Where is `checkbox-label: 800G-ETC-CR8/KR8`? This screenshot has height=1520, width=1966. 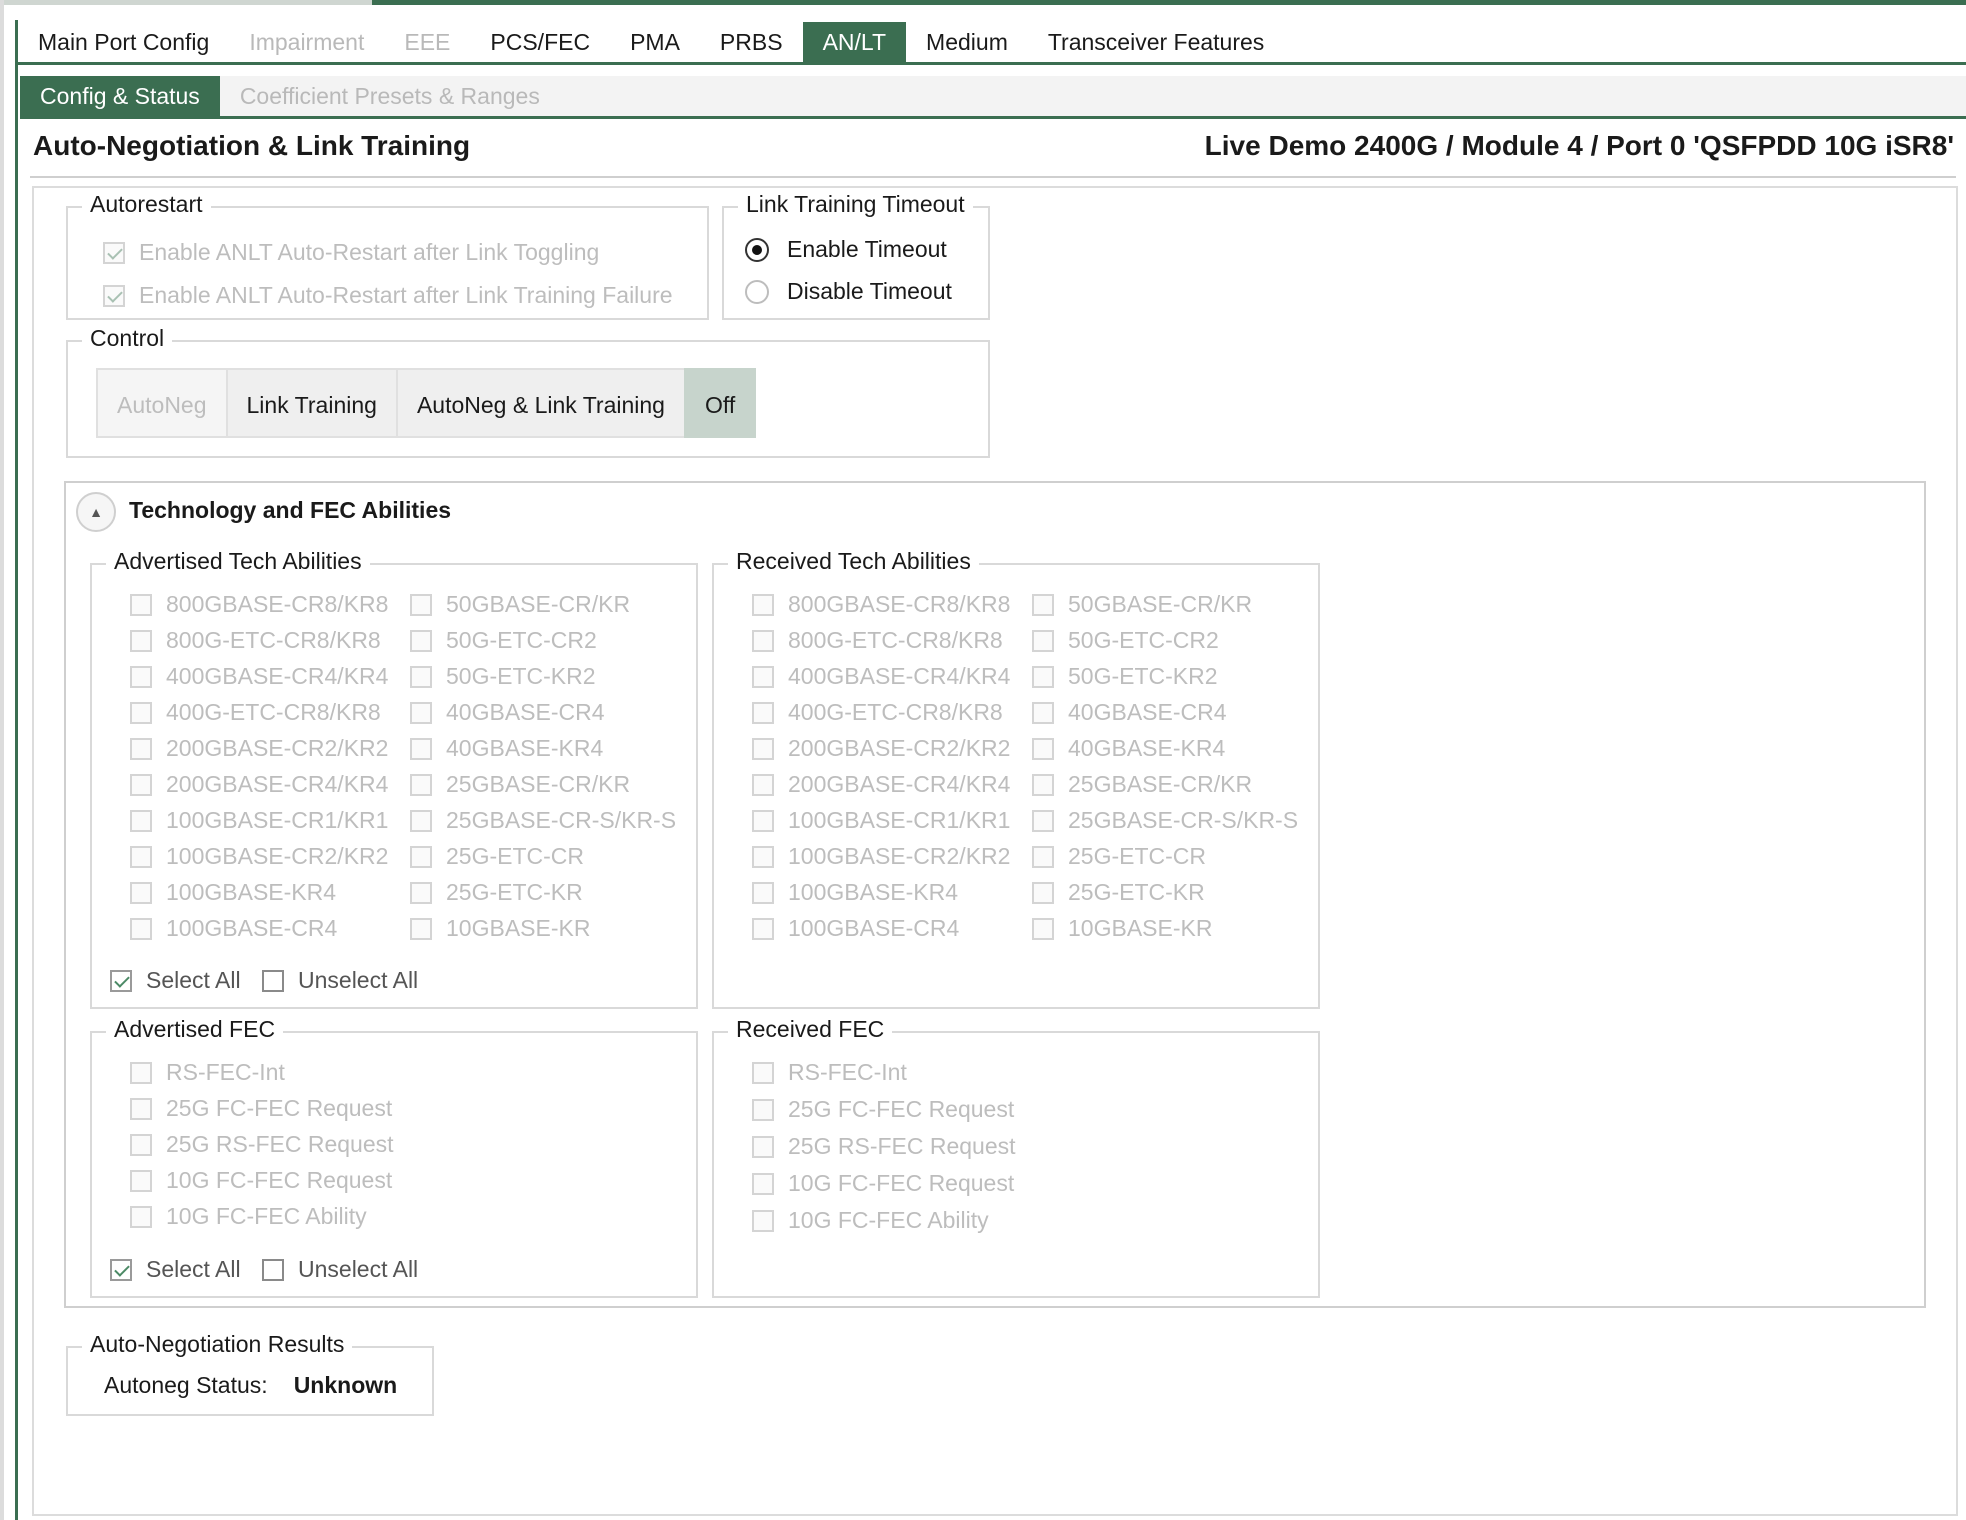
checkbox-label: 800G-ETC-CR8/KR8 is located at coordinates (895, 640).